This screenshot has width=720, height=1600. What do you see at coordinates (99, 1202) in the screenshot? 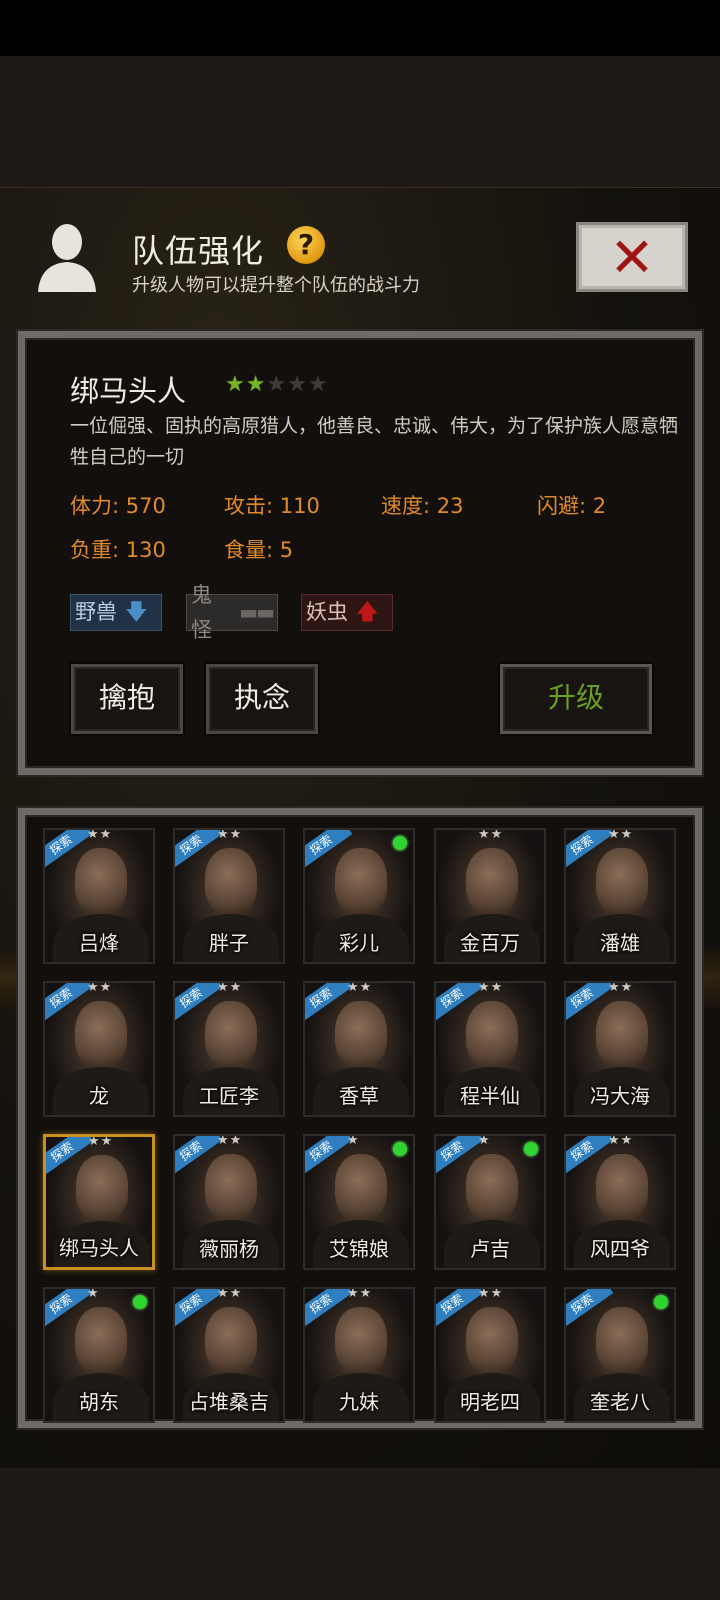
I see `character-card: 探索 ★★ 绑马头人` at bounding box center [99, 1202].